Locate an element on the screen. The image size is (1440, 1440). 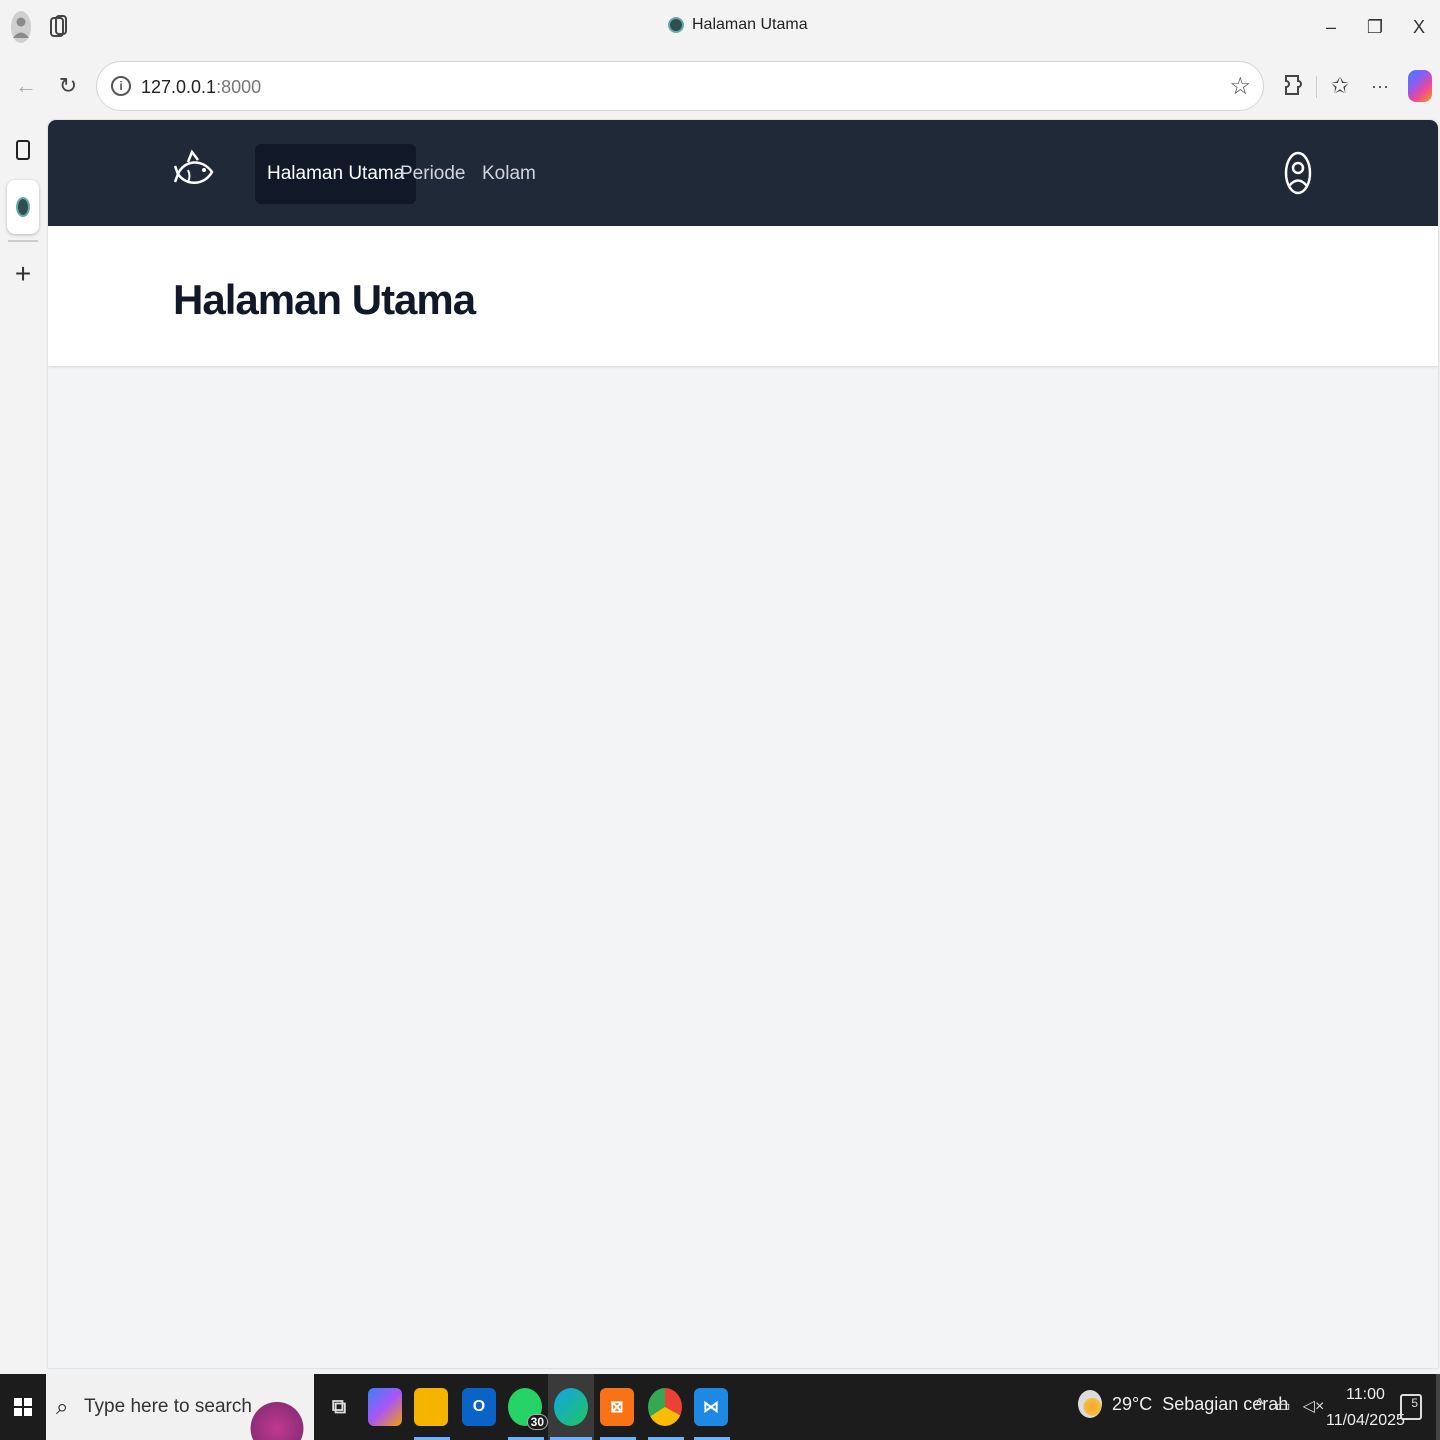
taskbar-search-box: ⌕ Type here to search is located at coordinates (180, 1407).